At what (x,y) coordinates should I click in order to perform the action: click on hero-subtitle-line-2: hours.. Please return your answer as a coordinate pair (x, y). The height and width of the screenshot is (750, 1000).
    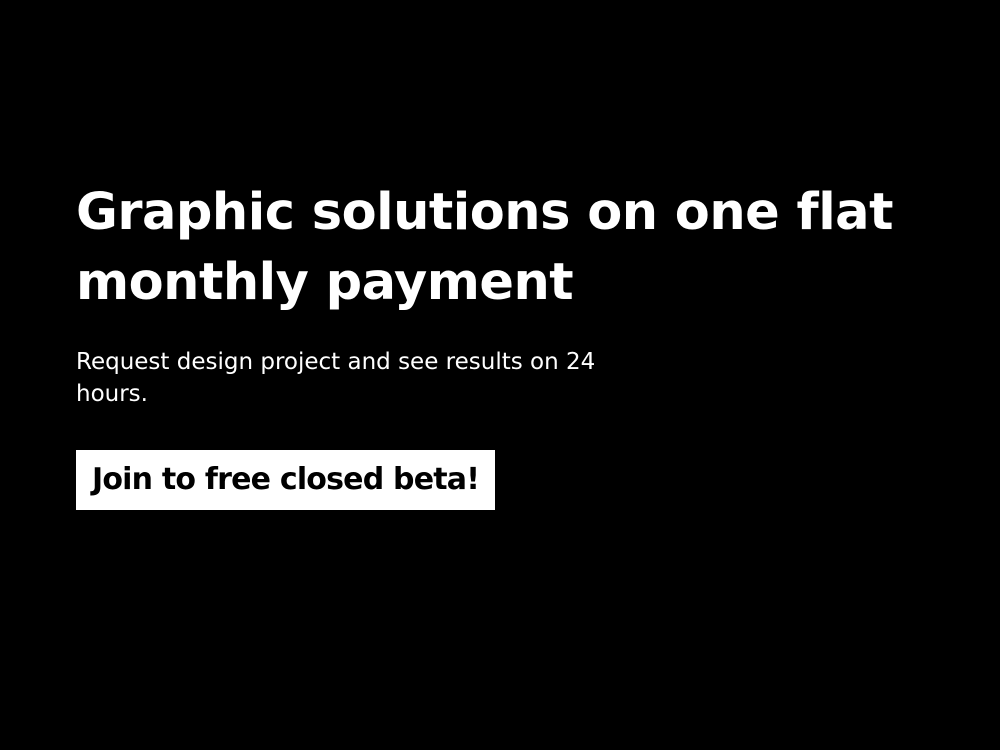
    Looking at the image, I should click on (112, 394).